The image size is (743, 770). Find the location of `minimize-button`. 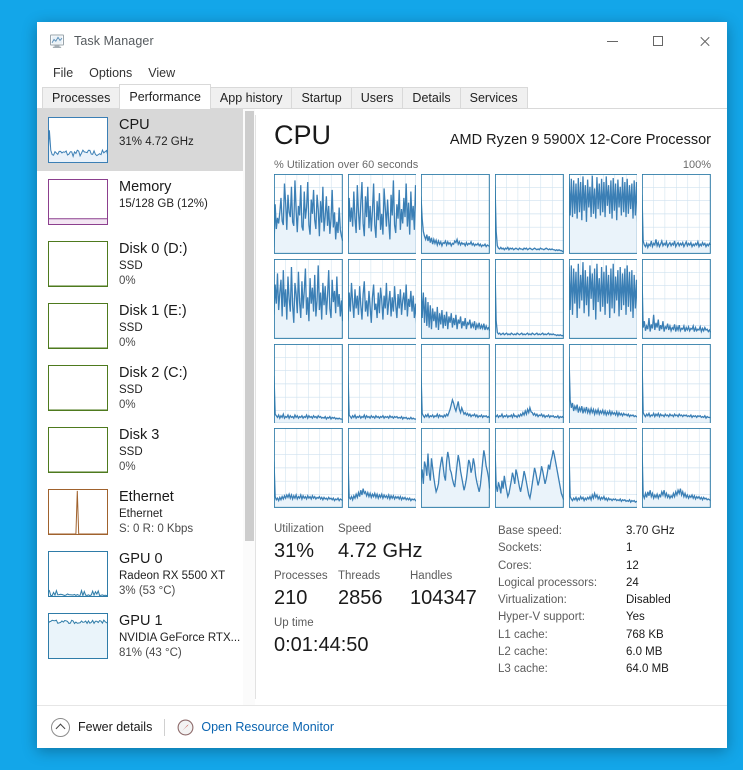

minimize-button is located at coordinates (612, 41).